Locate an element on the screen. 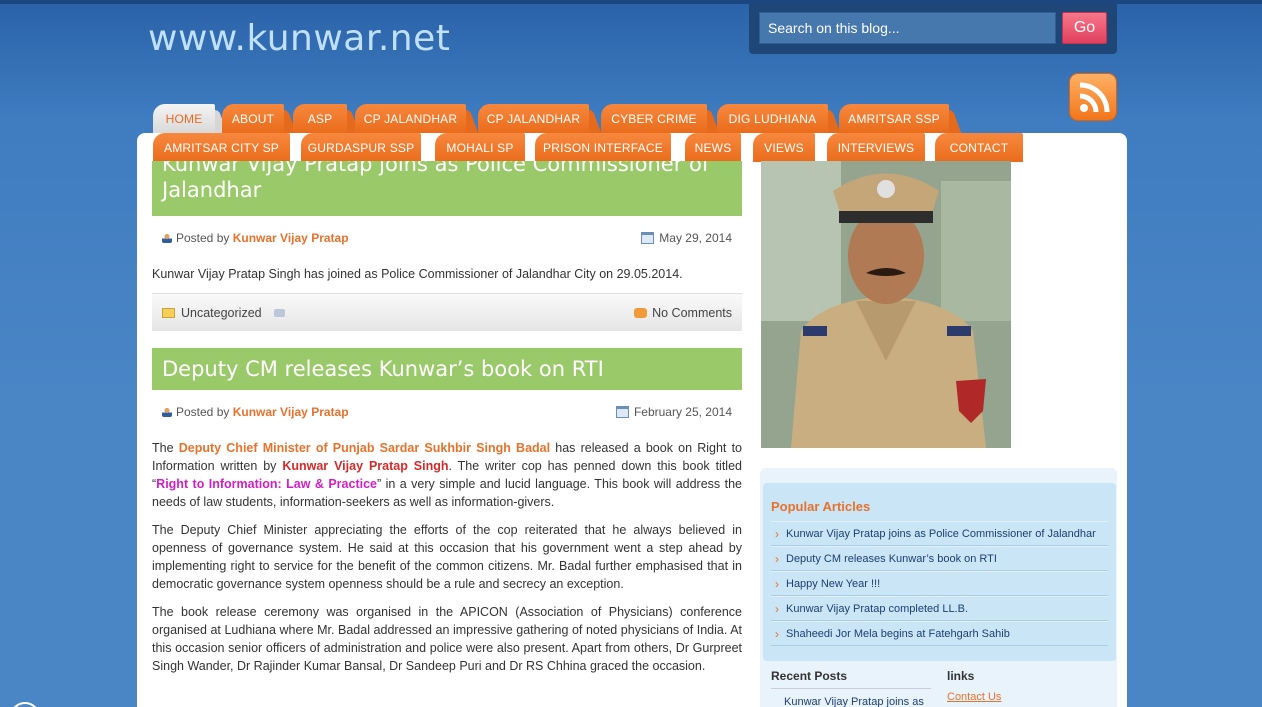  officer-portrait-image is located at coordinates (886, 304).